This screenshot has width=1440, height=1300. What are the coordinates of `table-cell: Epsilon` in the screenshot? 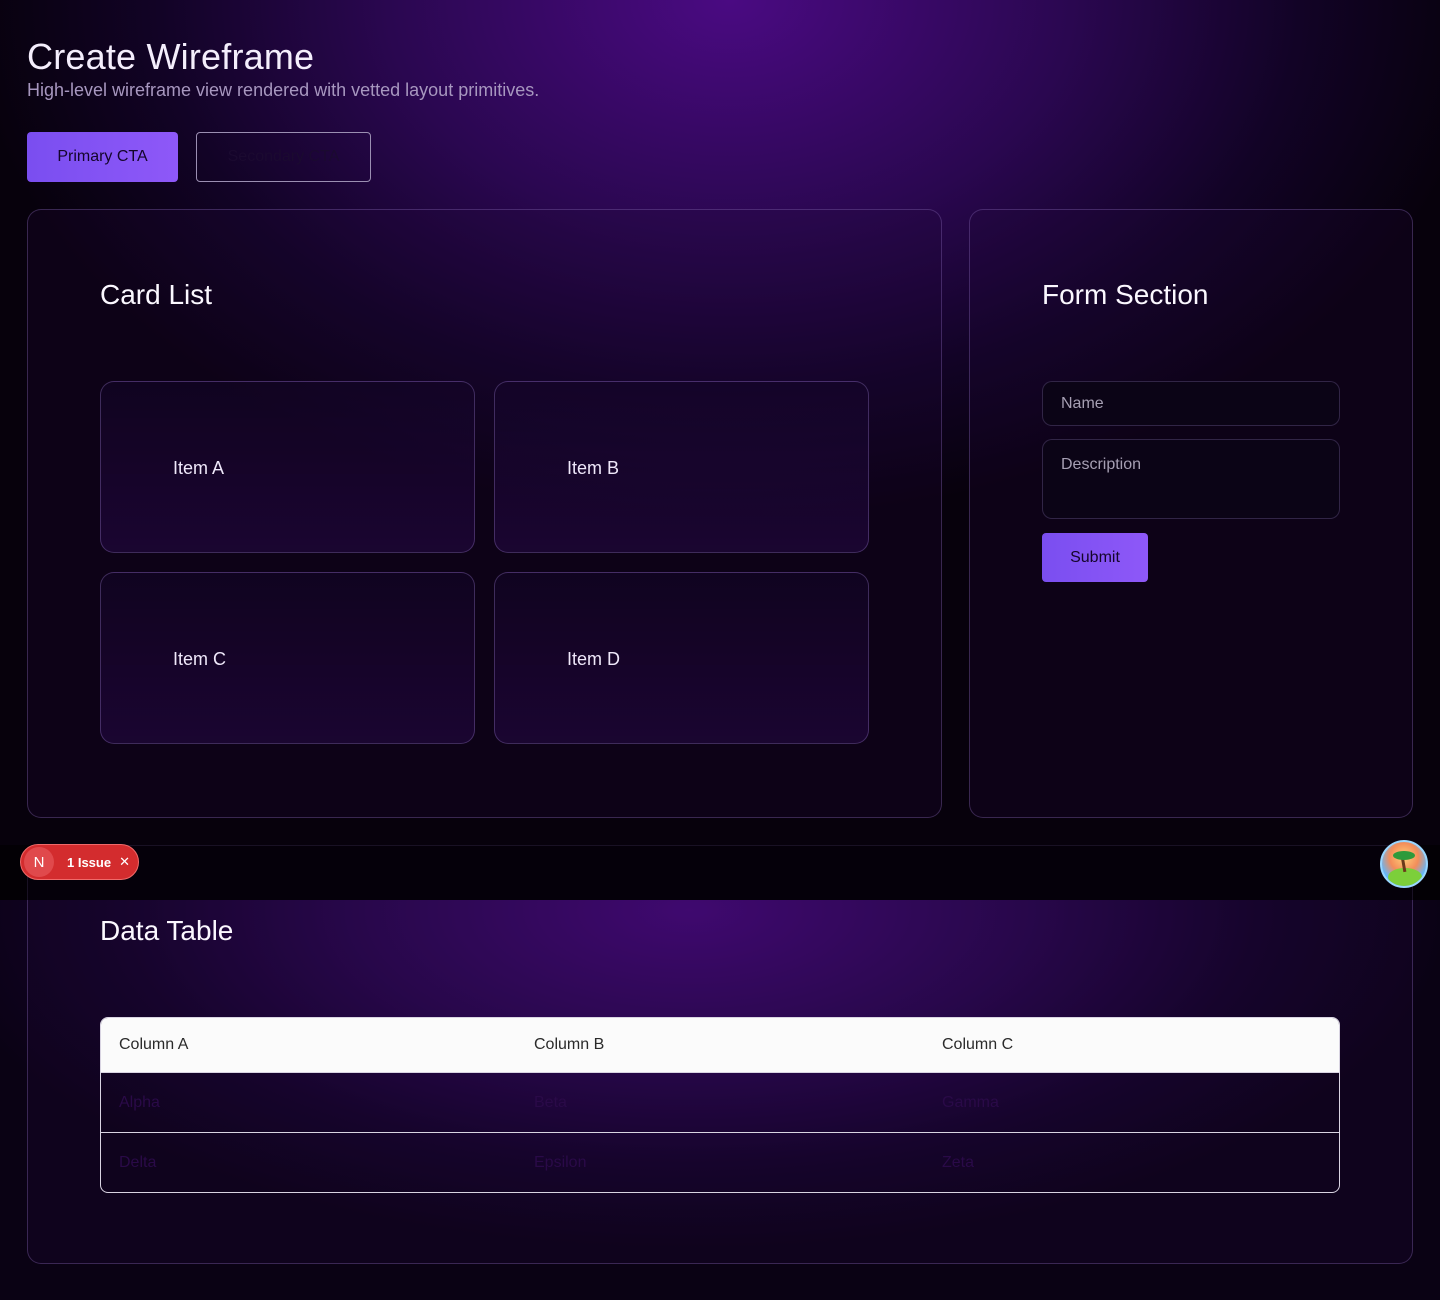 It's located at (720, 1162).